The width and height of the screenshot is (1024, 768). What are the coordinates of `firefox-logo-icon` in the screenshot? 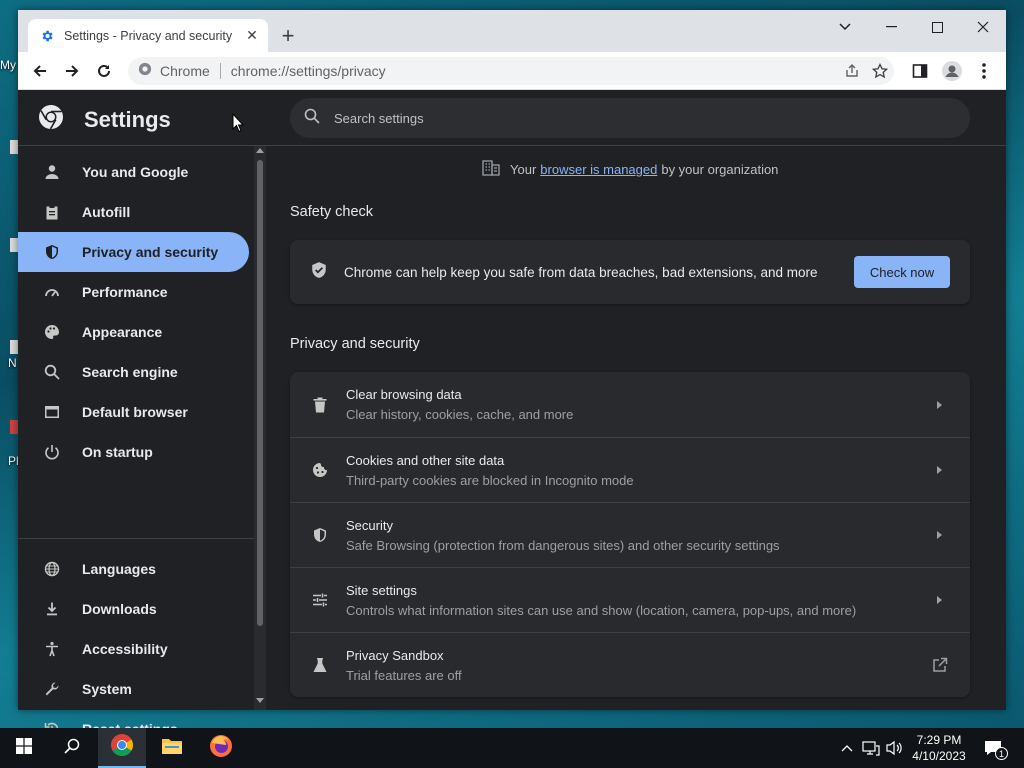 It's located at (221, 748).